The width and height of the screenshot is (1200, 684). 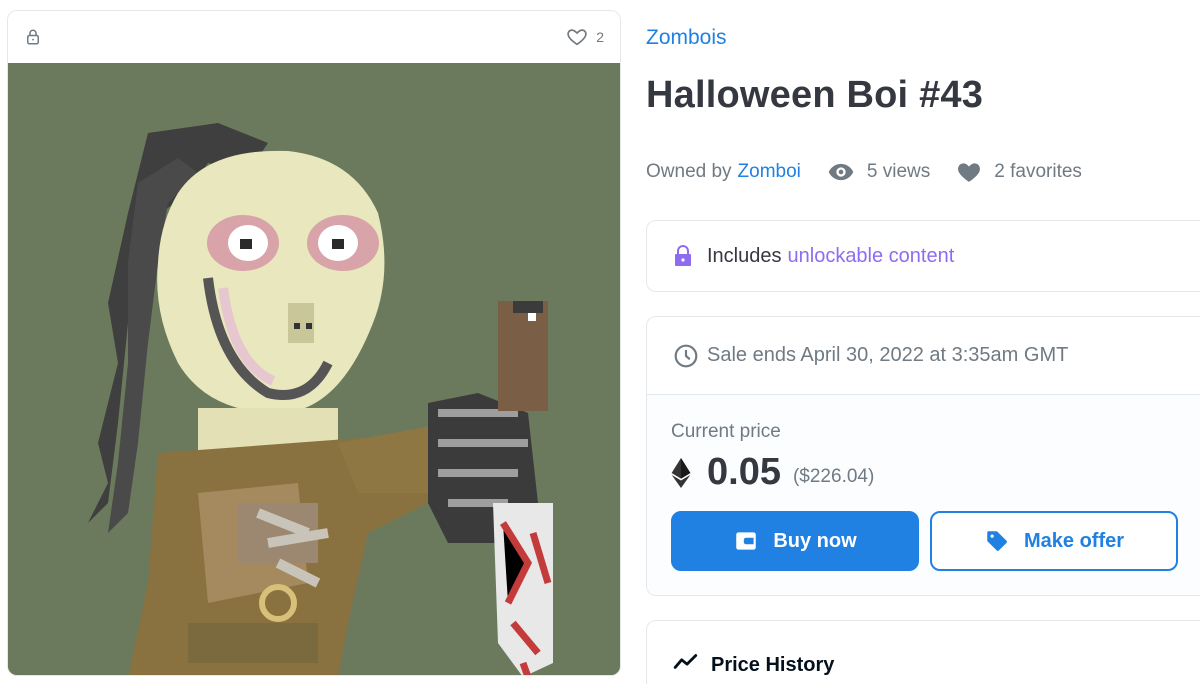 I want to click on price-usd: ($226.04), so click(x=833, y=476).